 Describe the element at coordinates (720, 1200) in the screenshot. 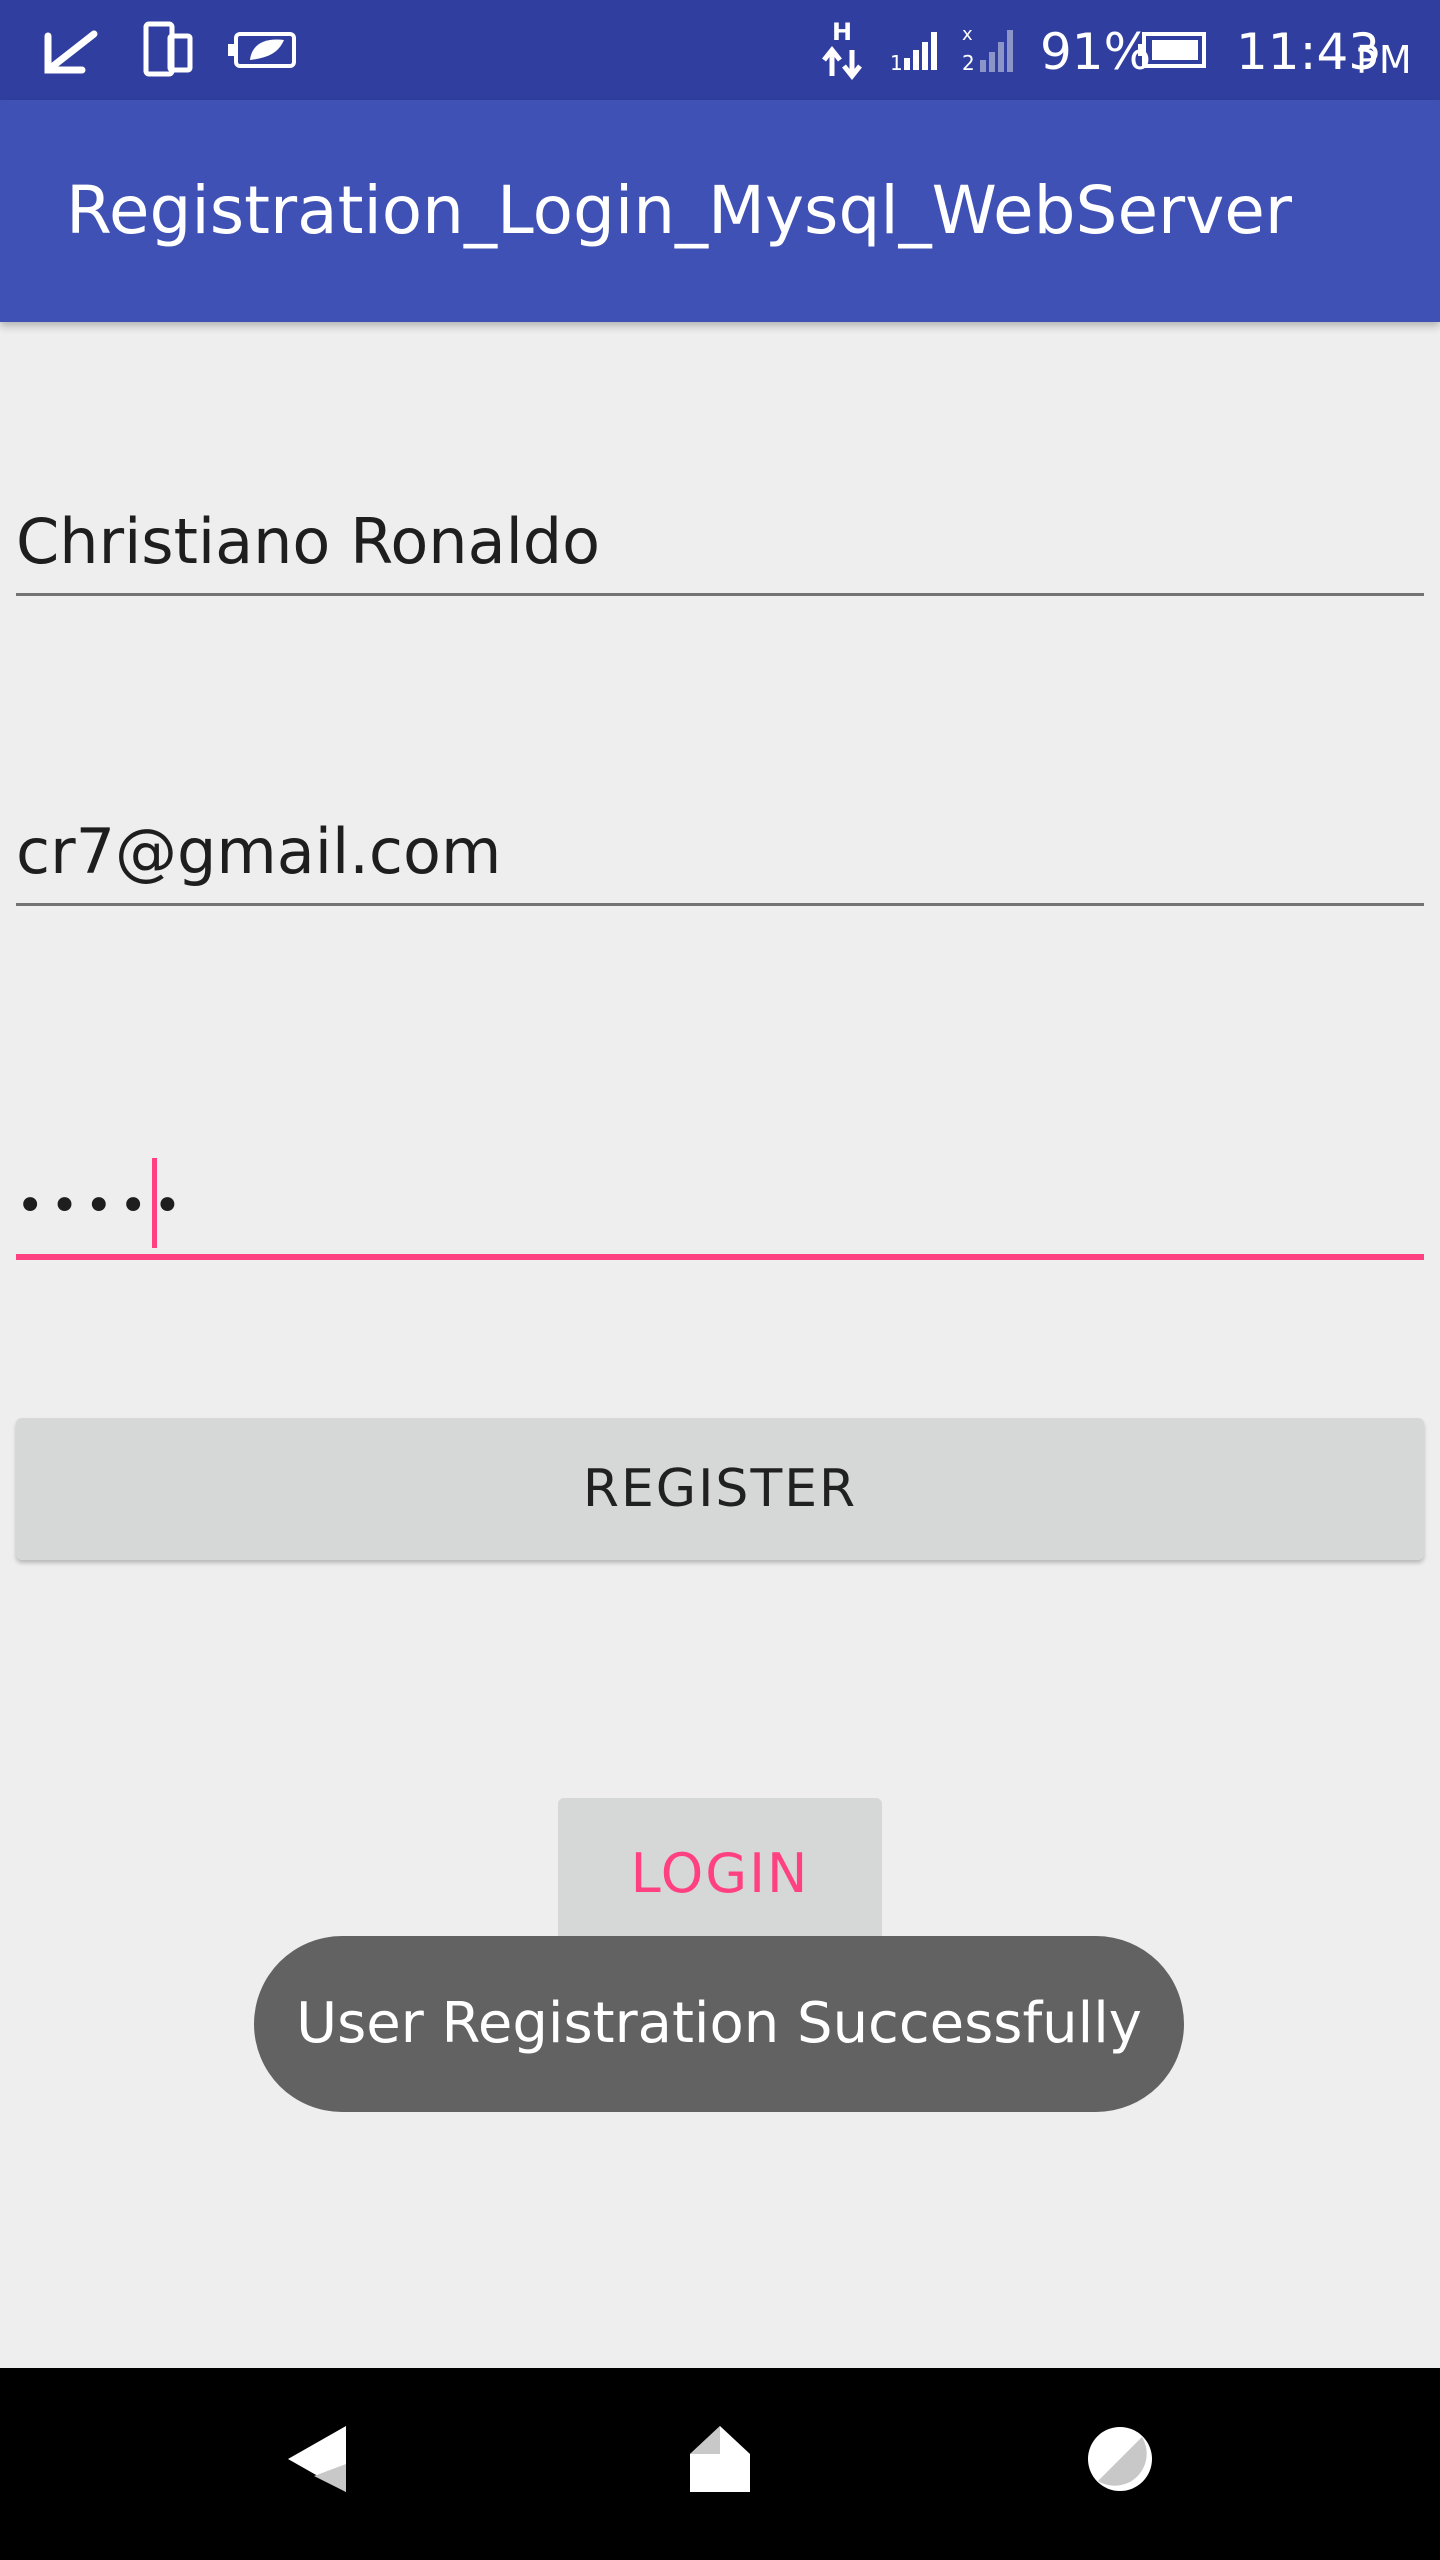

I see `password-field: •••••` at that location.